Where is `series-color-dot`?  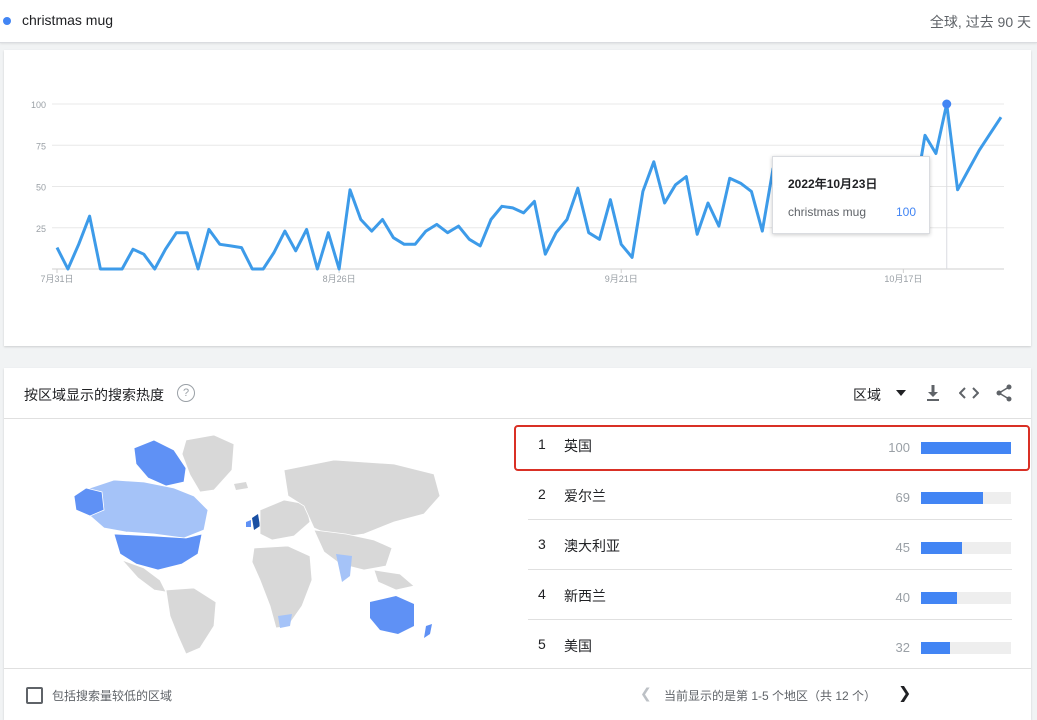 series-color-dot is located at coordinates (7, 21).